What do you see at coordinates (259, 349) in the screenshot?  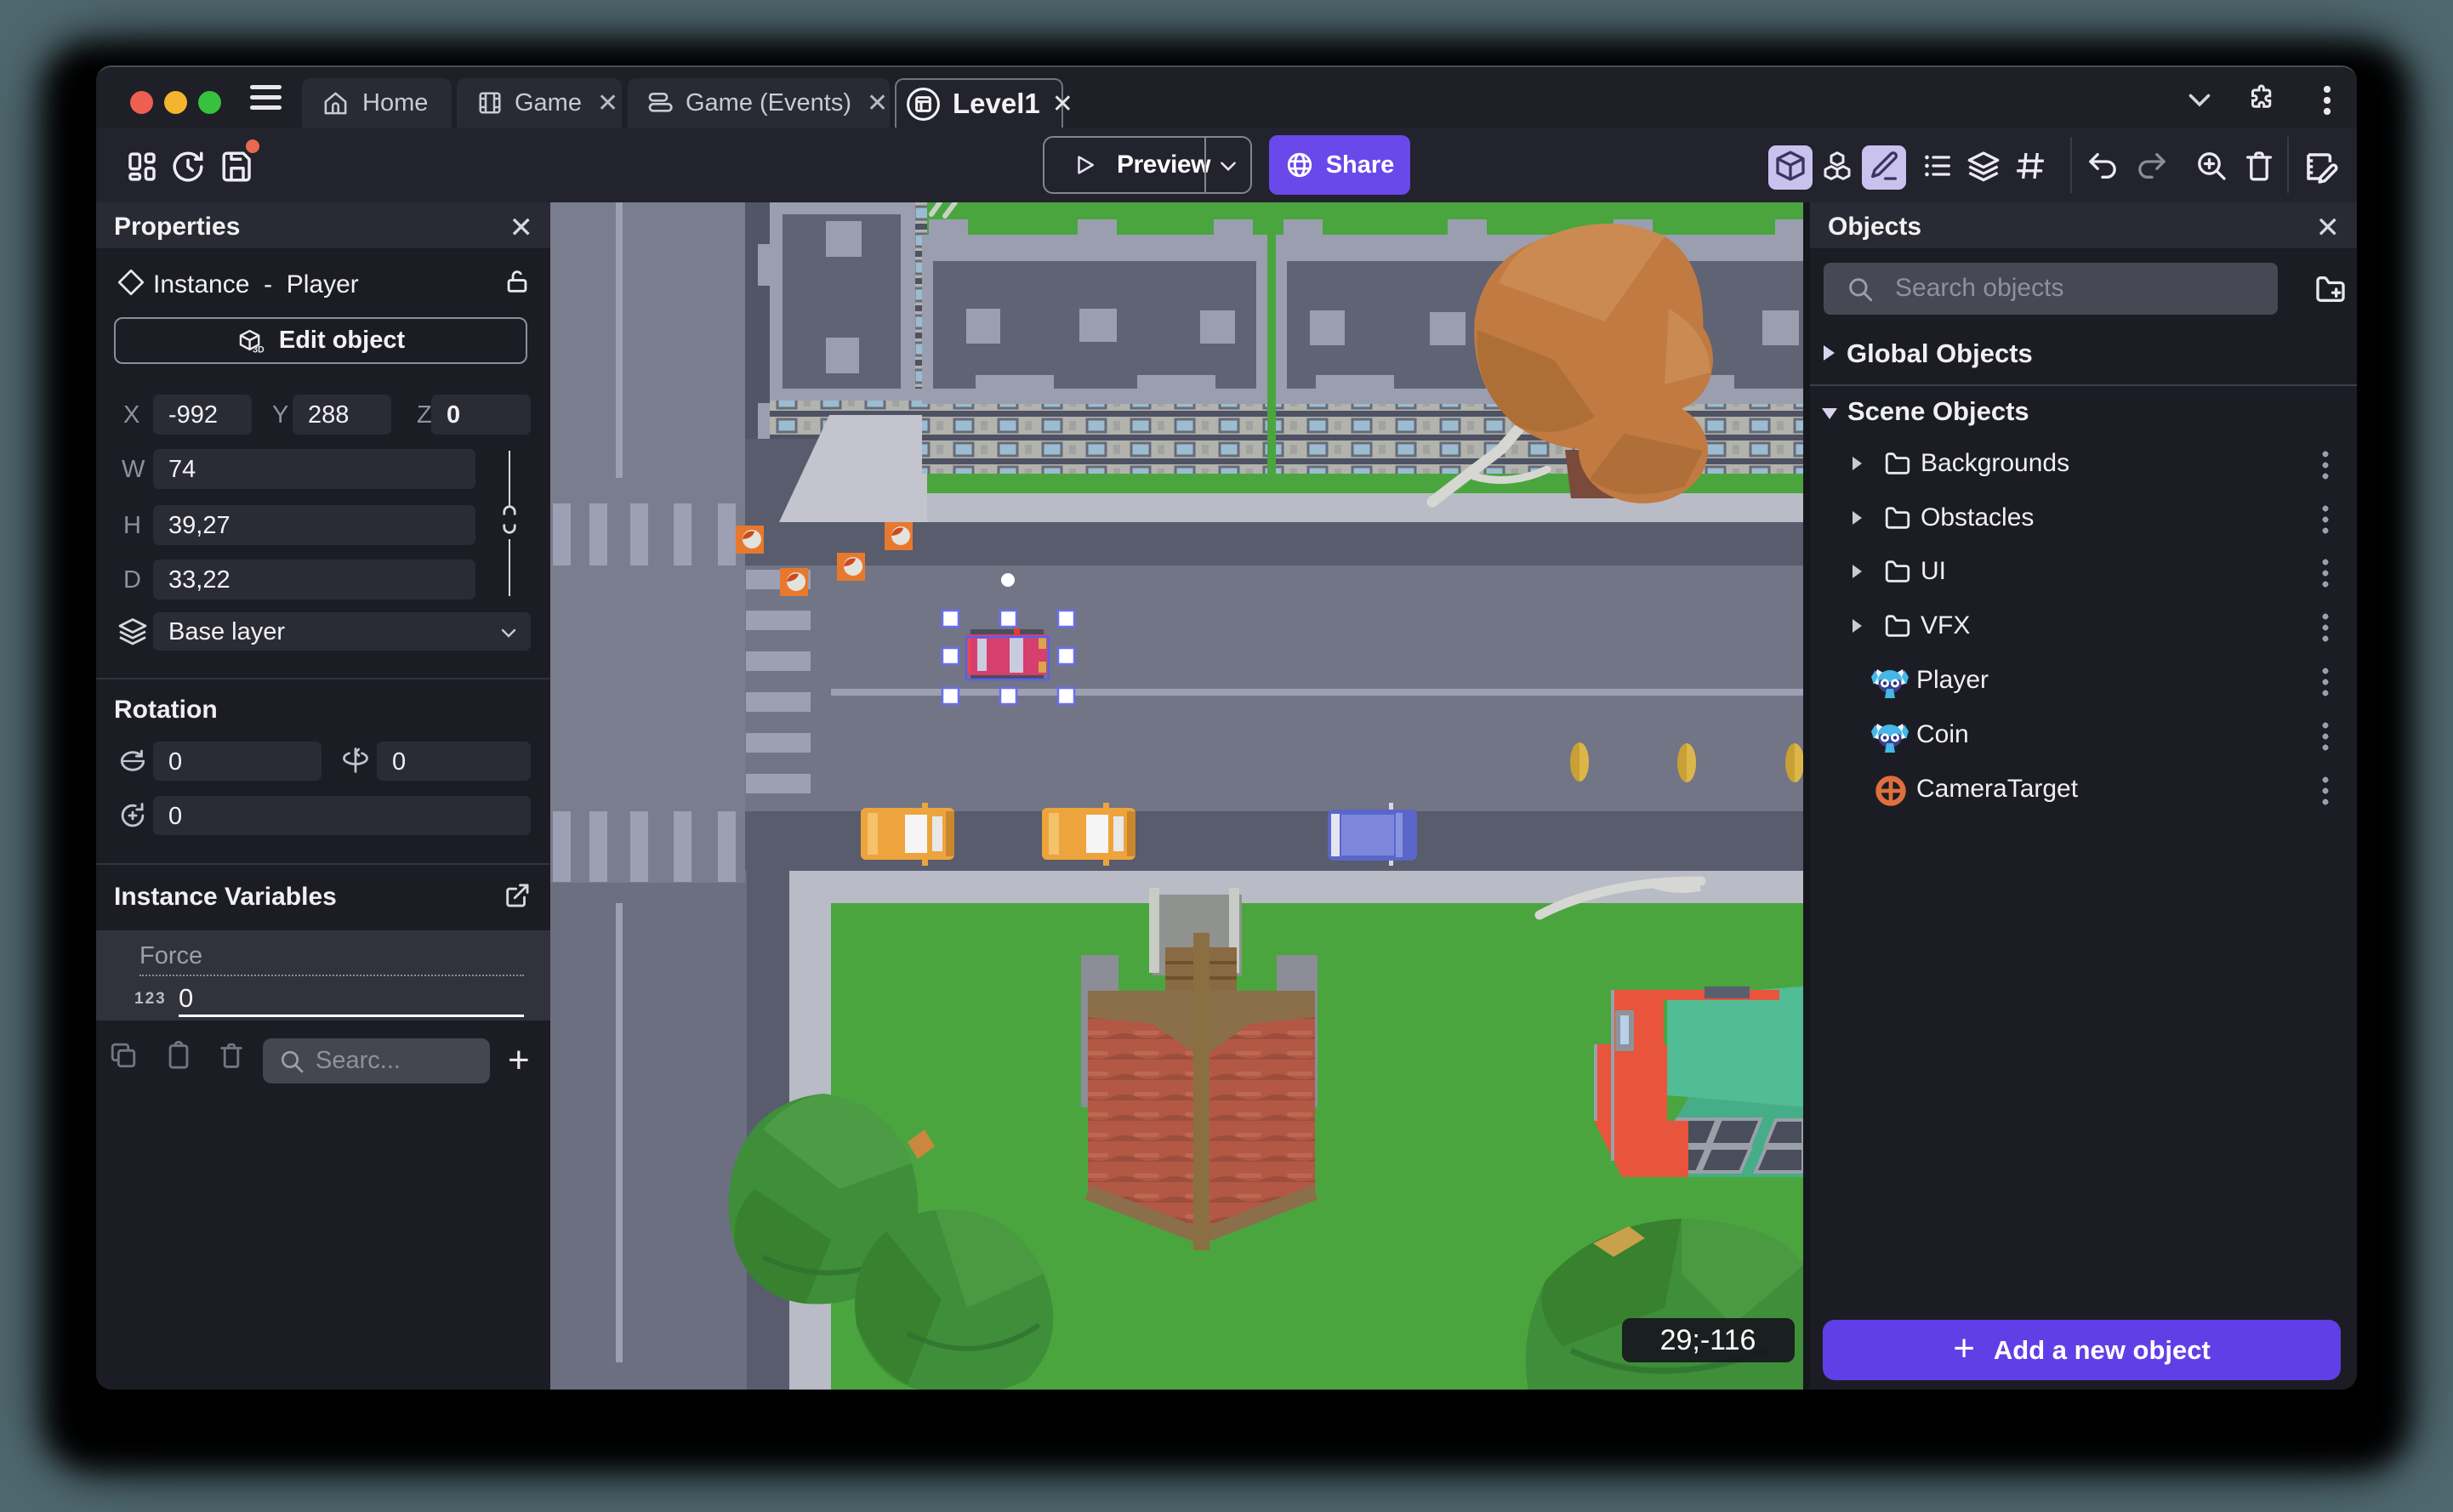 I see `svg-text: 3D` at bounding box center [259, 349].